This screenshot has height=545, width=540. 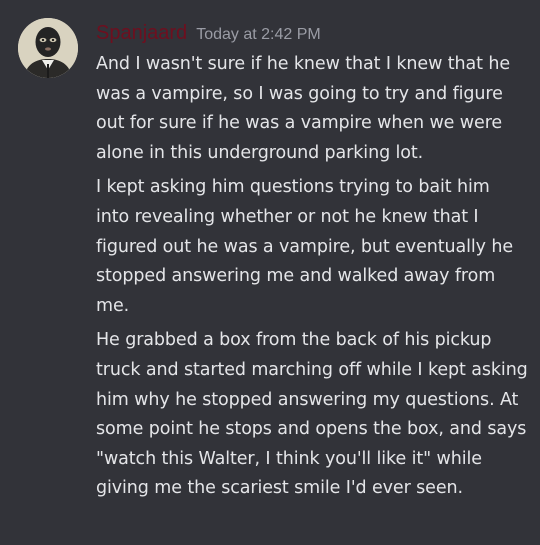 What do you see at coordinates (141, 33) in the screenshot?
I see `username: Spanjaard` at bounding box center [141, 33].